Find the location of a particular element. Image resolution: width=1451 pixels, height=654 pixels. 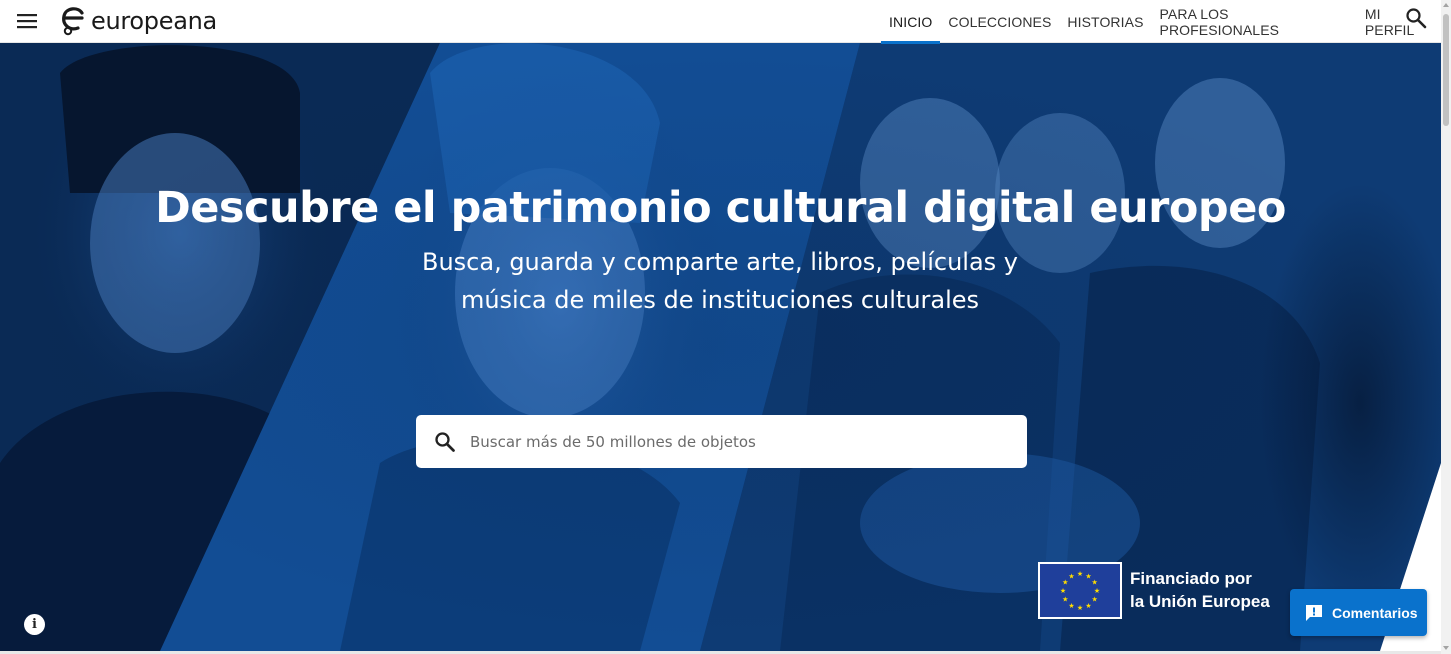

eu-funding-text: Financiado por la Unión Europea is located at coordinates (1215, 590).